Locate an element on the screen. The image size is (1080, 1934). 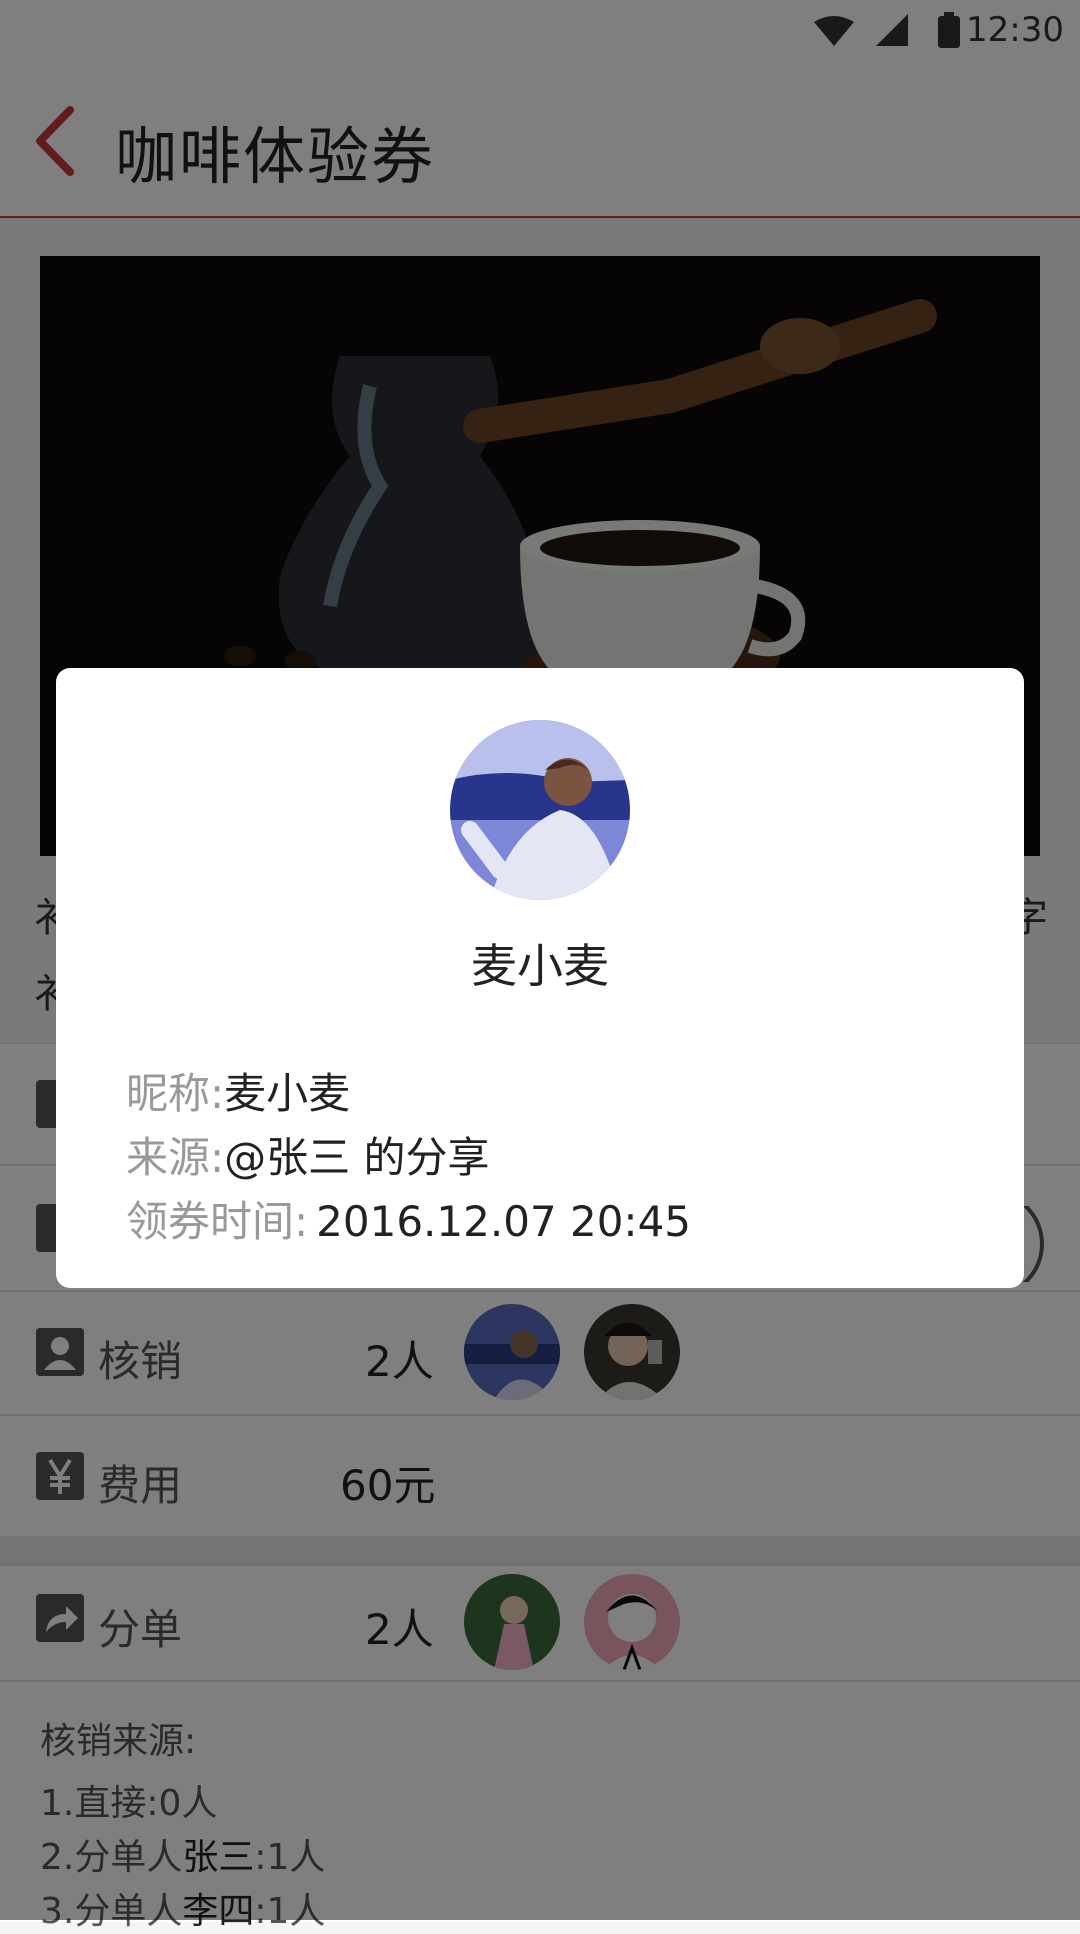
source-label: 来源: is located at coordinates (175, 1157).